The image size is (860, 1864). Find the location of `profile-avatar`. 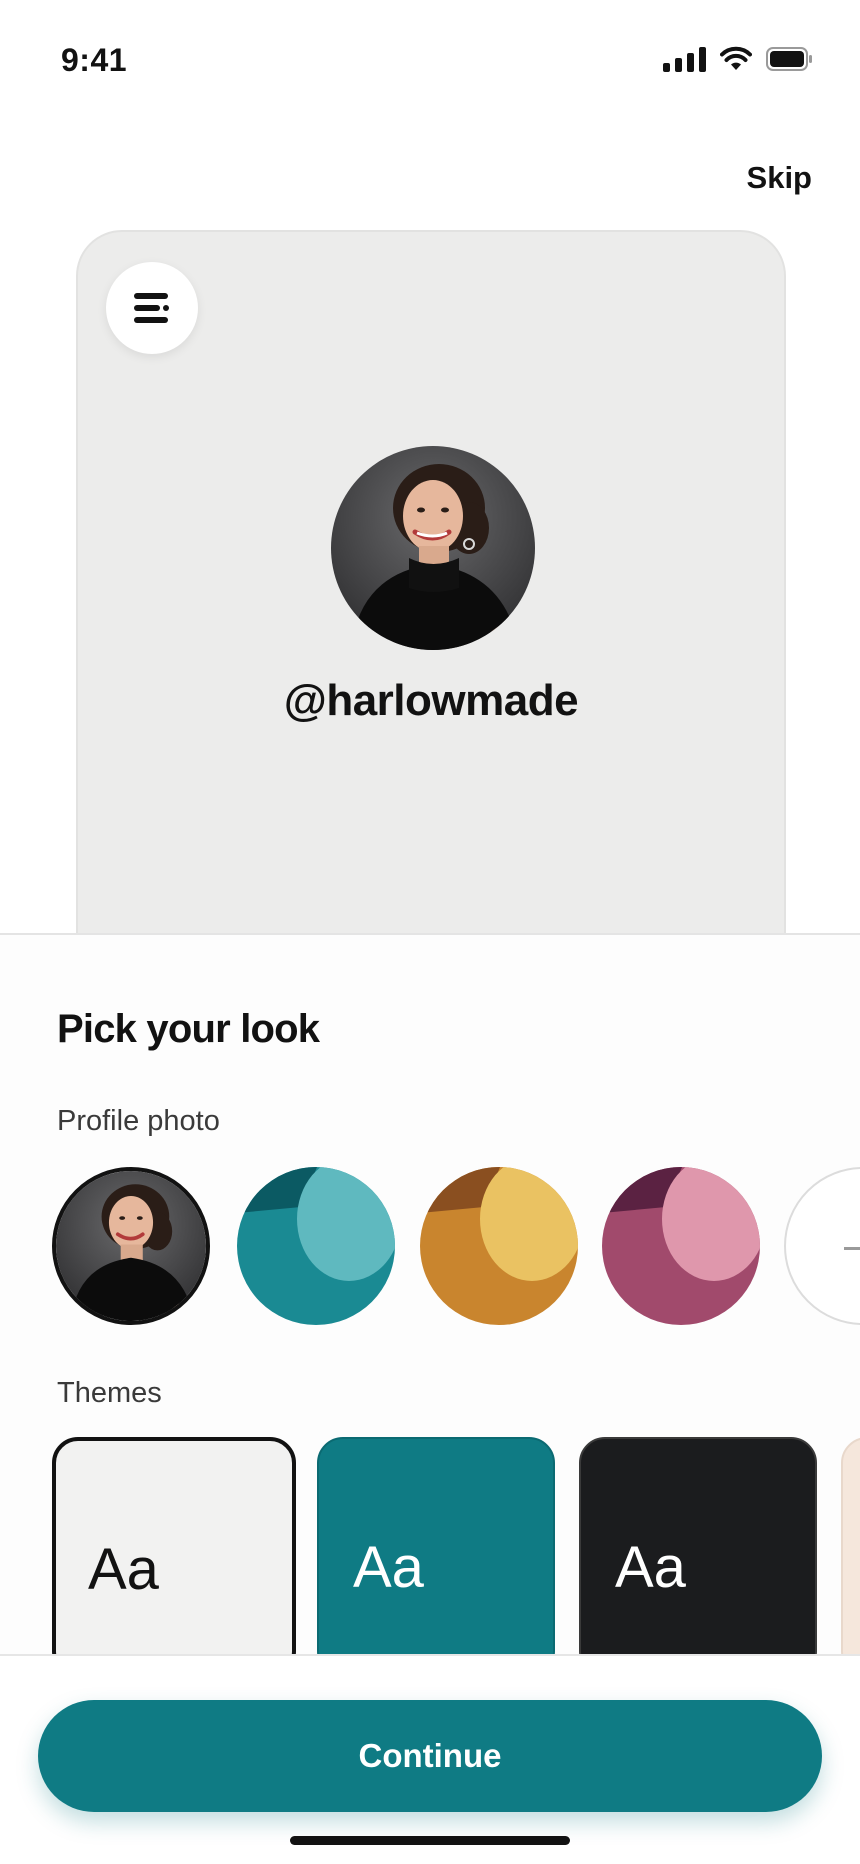

profile-avatar is located at coordinates (433, 548).